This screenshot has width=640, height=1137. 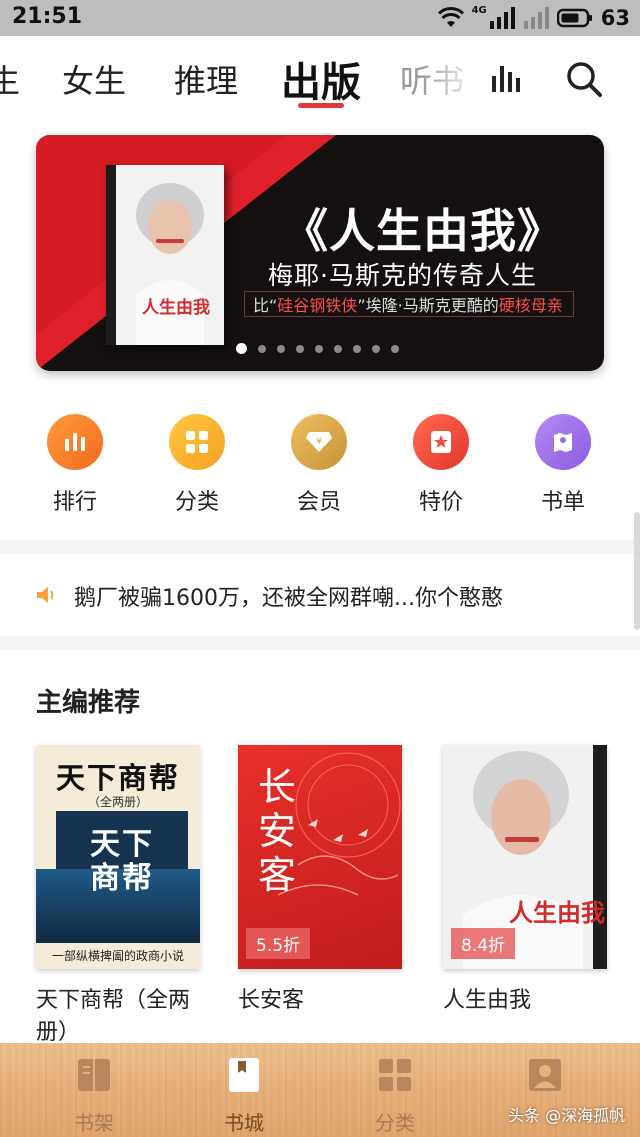 I want to click on quick-link-label: 特价, so click(x=440, y=502).